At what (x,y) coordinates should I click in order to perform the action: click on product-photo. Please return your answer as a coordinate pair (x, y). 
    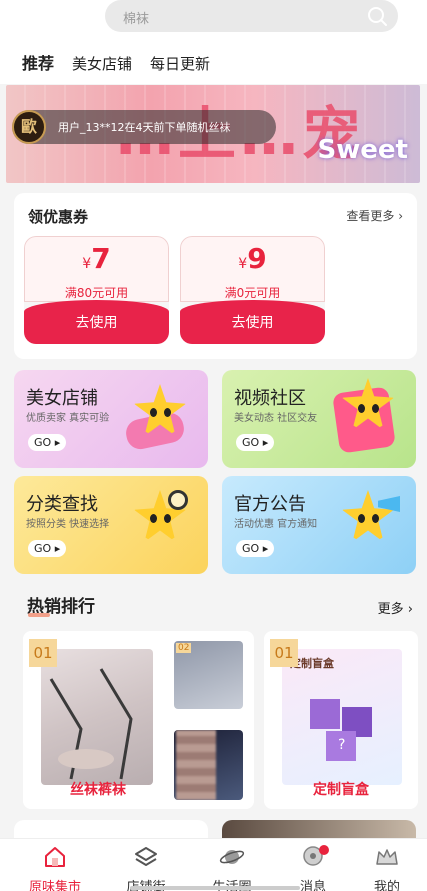
    Looking at the image, I should click on (97, 717).